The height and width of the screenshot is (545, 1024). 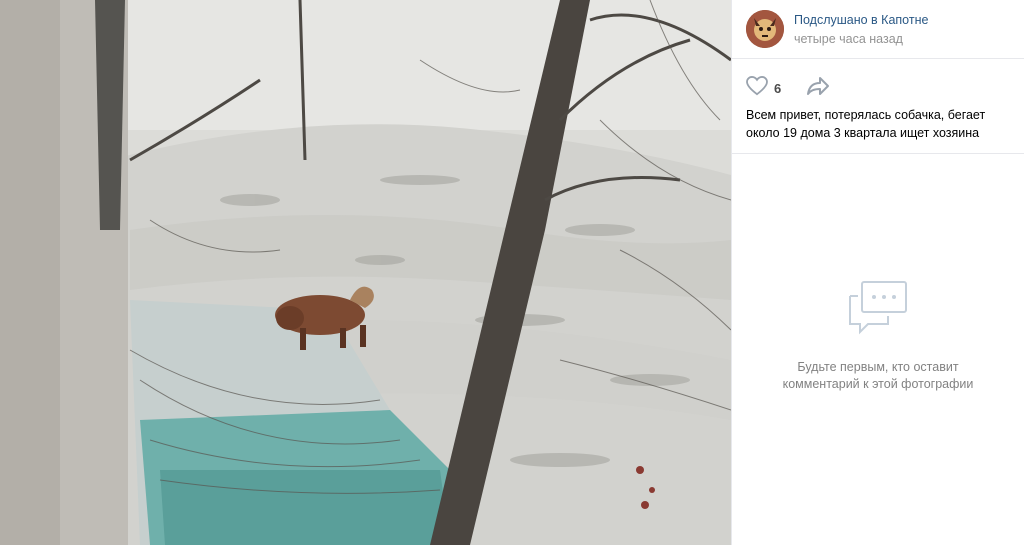 What do you see at coordinates (878, 367) in the screenshot?
I see `empty-comments-line1: Будьте первым, кто оставит` at bounding box center [878, 367].